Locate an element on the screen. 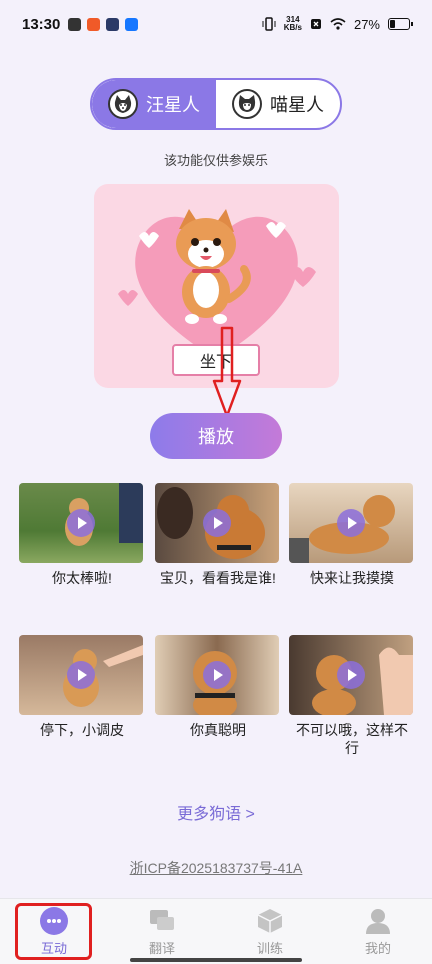 This screenshot has height=964, width=432. phrase-card: 停下，小调皮 is located at coordinates (82, 687).